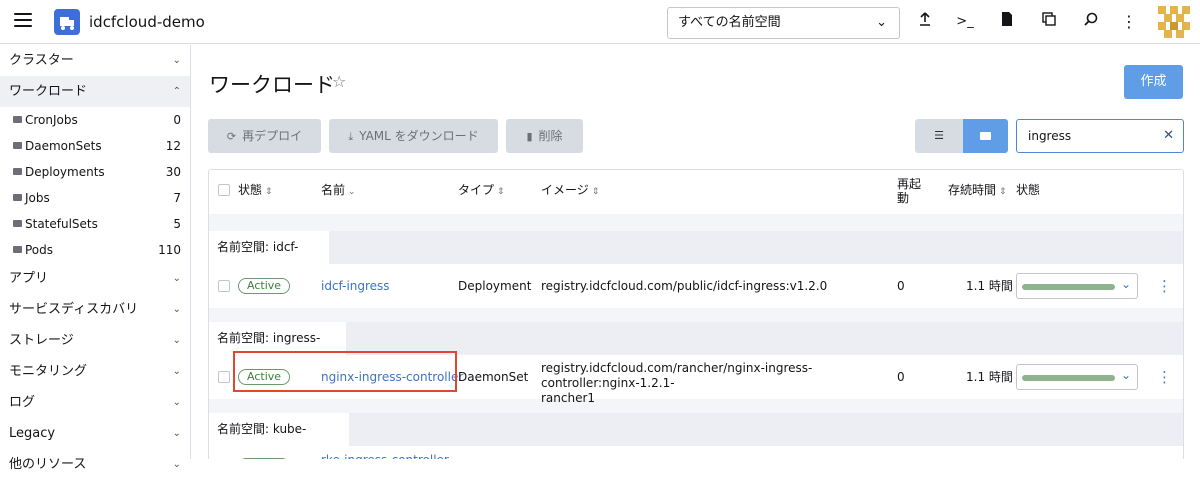  What do you see at coordinates (95, 198) in the screenshot?
I see `sidebar-item-jobs: Jobs 7` at bounding box center [95, 198].